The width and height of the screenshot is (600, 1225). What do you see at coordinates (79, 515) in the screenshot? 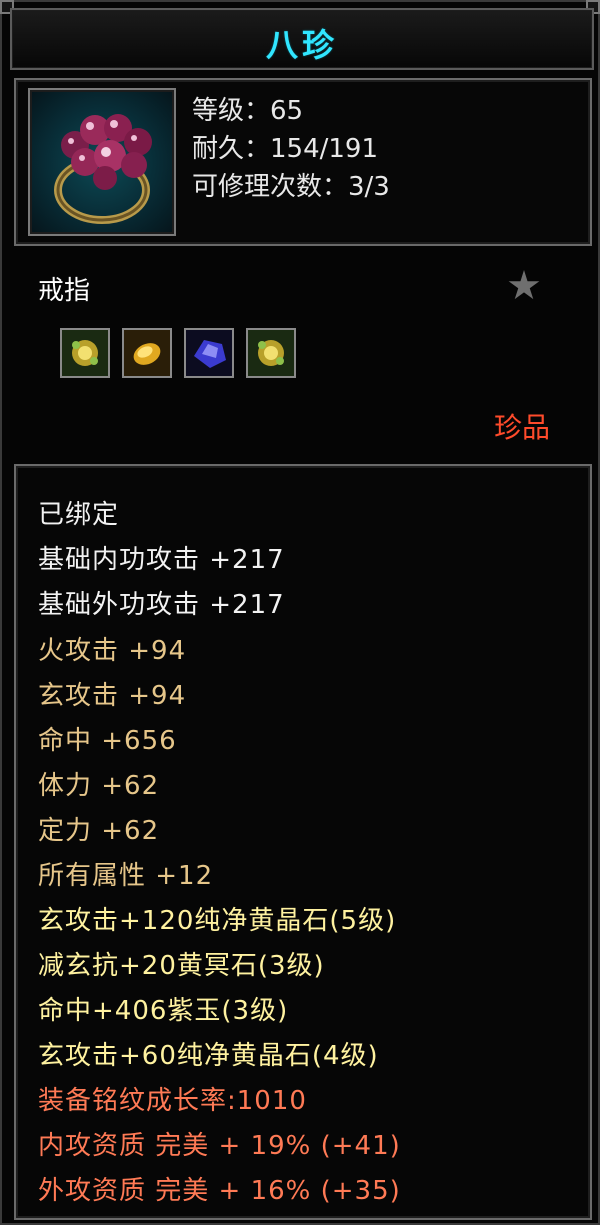
I see `attribute-line: 已绑定` at bounding box center [79, 515].